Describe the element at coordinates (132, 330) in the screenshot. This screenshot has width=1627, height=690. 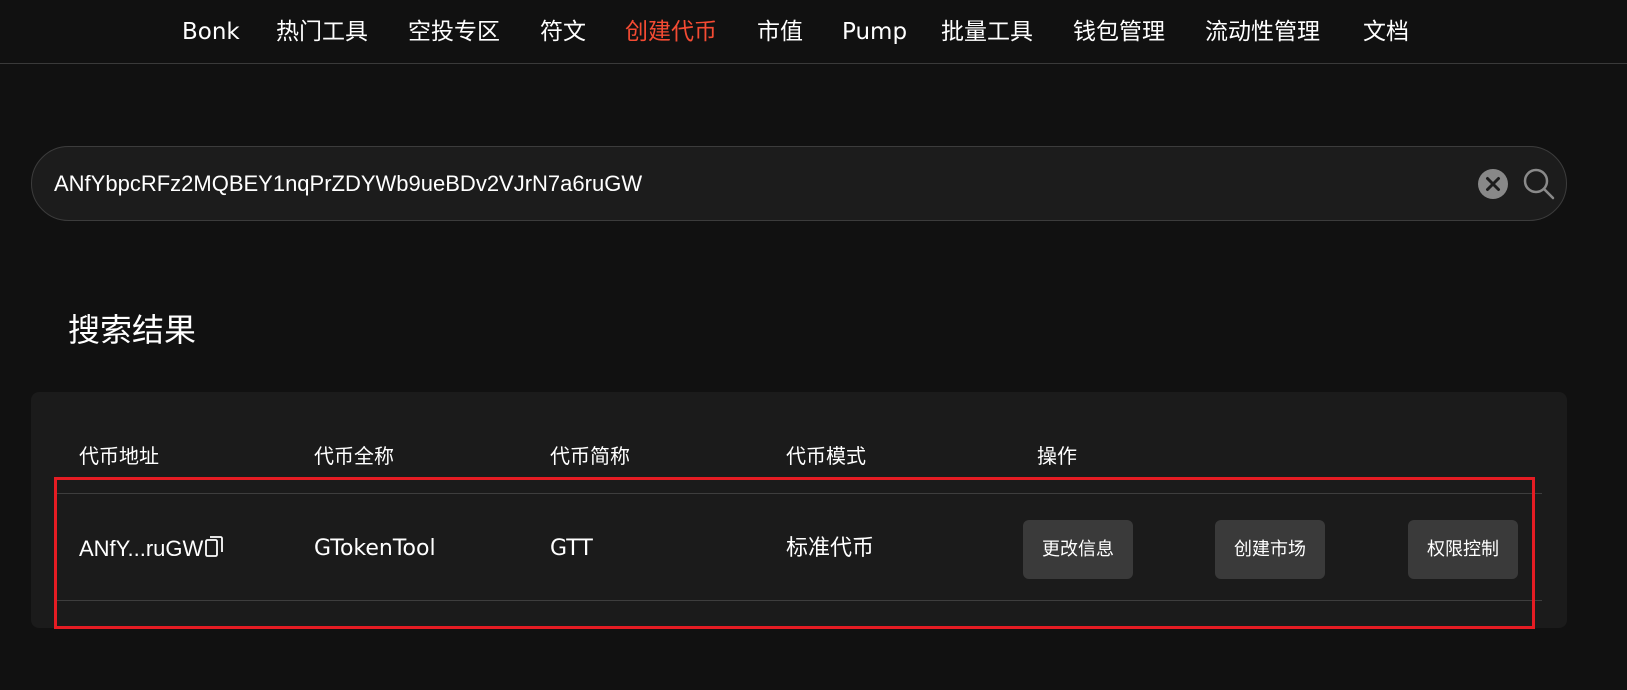
I see `search-results-title: 搜索结果` at that location.